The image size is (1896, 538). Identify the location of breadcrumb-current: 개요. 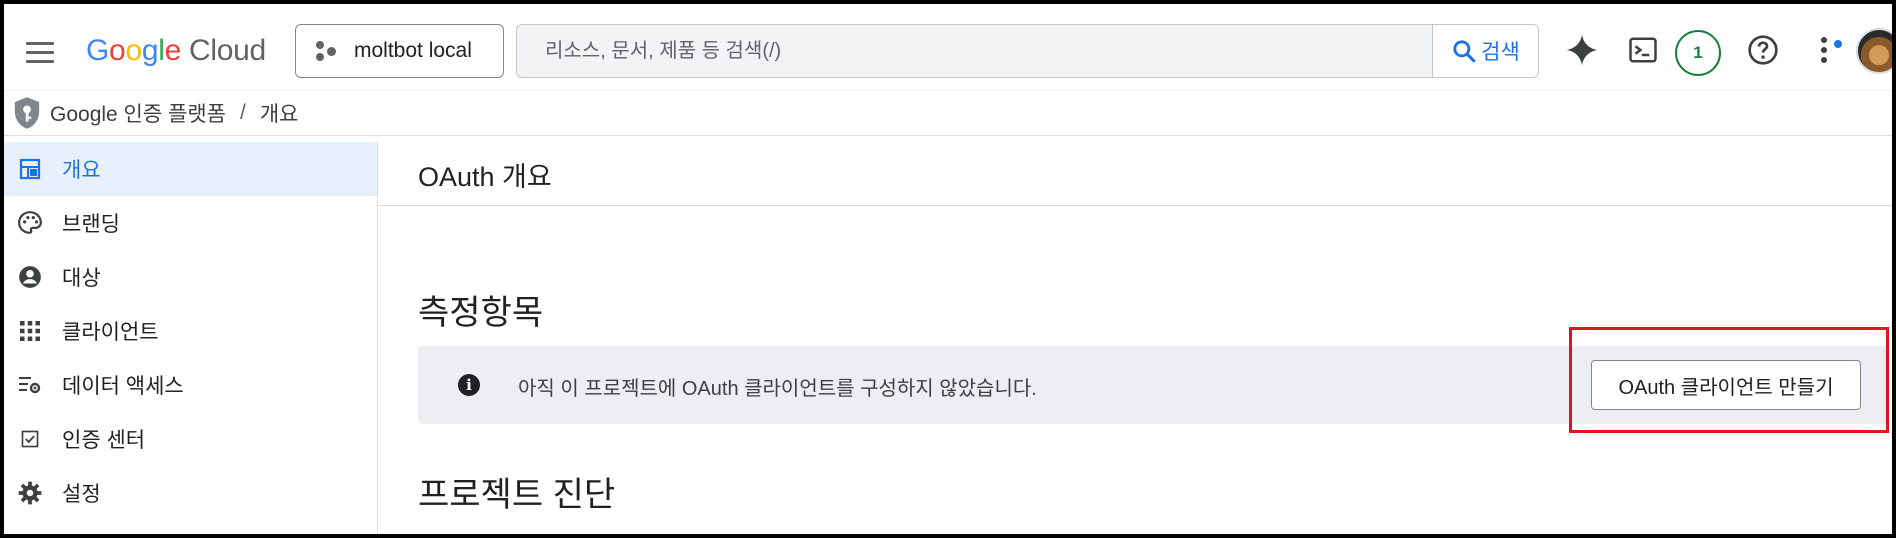
(279, 114).